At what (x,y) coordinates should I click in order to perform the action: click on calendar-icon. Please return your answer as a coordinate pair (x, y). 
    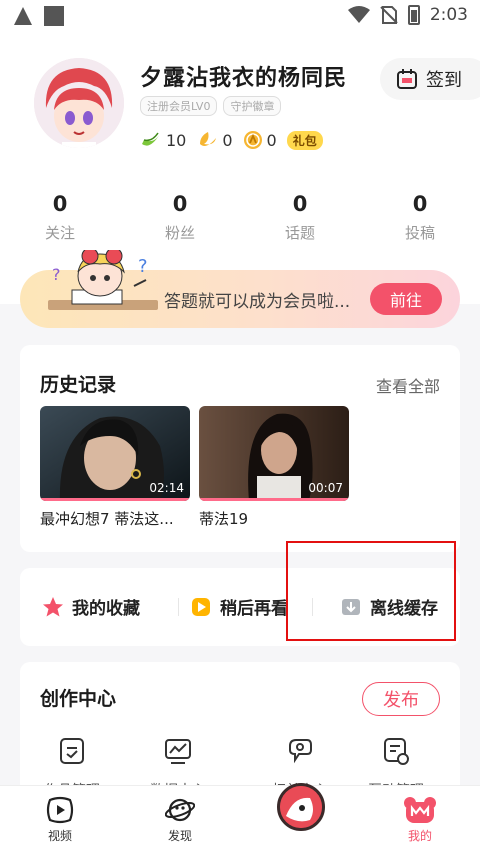
    Looking at the image, I should click on (407, 79).